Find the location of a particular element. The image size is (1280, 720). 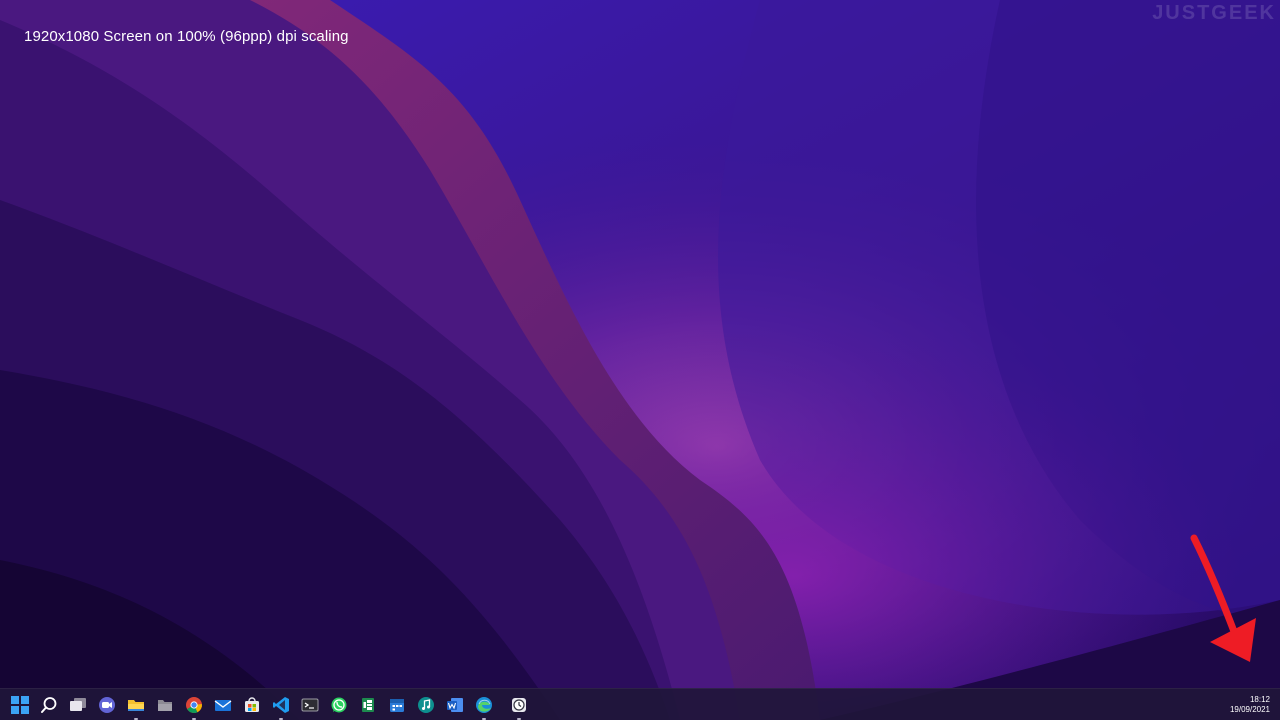

system-clock: 18:12 19/09/2021 is located at coordinates (1250, 705).